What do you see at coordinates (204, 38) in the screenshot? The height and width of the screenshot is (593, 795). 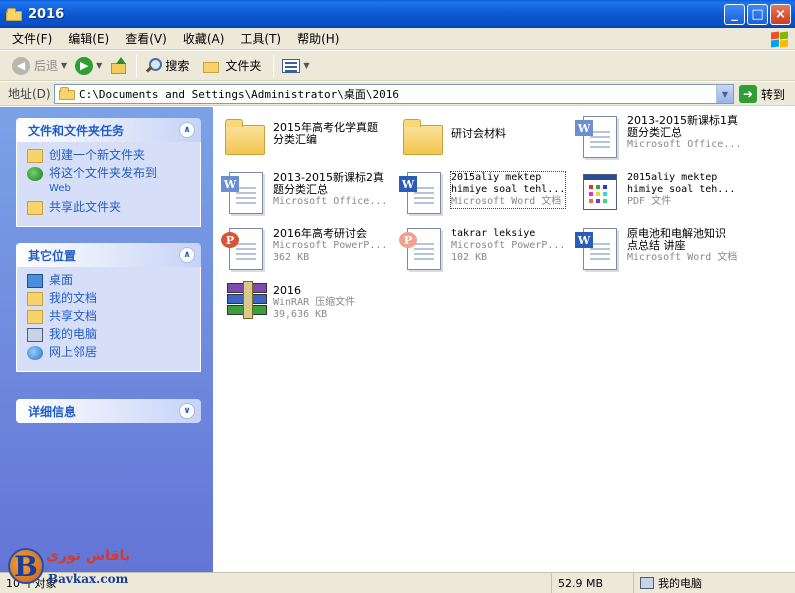 I see `menu-favorites: 收藏(A)` at bounding box center [204, 38].